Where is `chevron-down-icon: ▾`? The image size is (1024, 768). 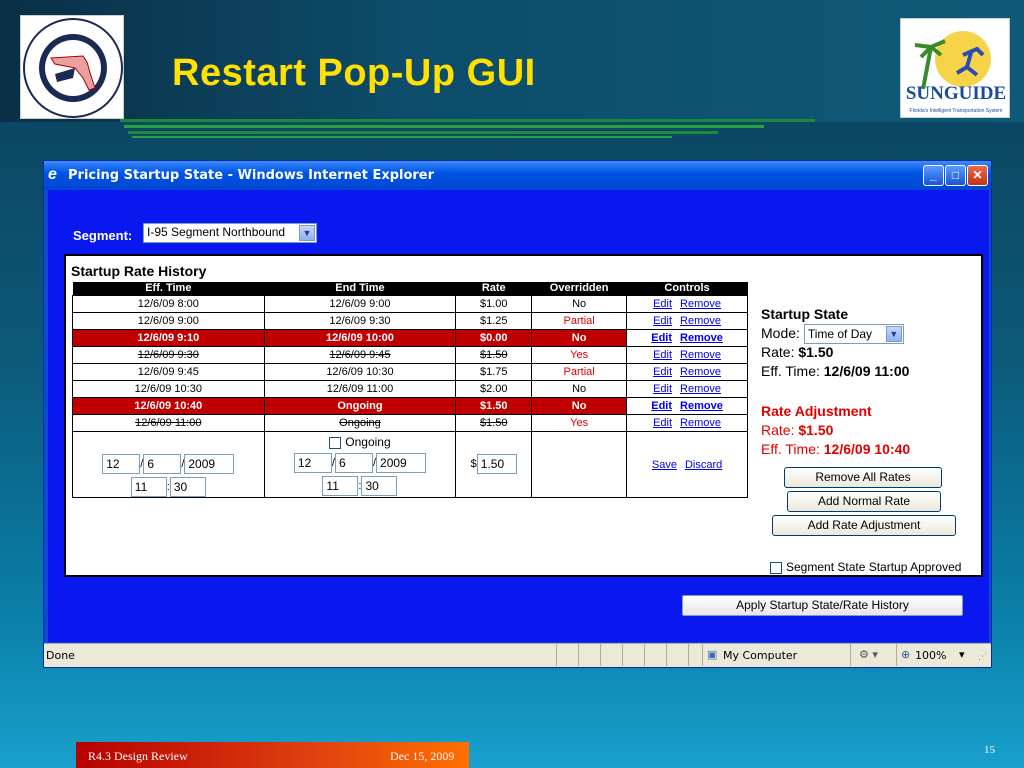
chevron-down-icon: ▾ is located at coordinates (962, 654).